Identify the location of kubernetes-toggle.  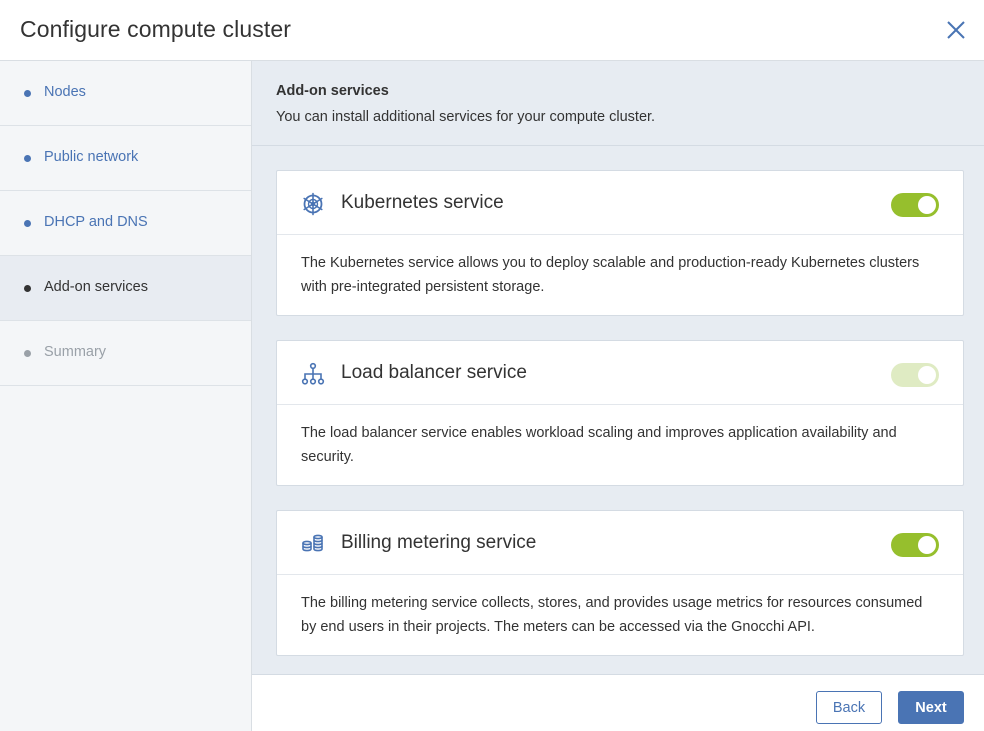
(915, 205).